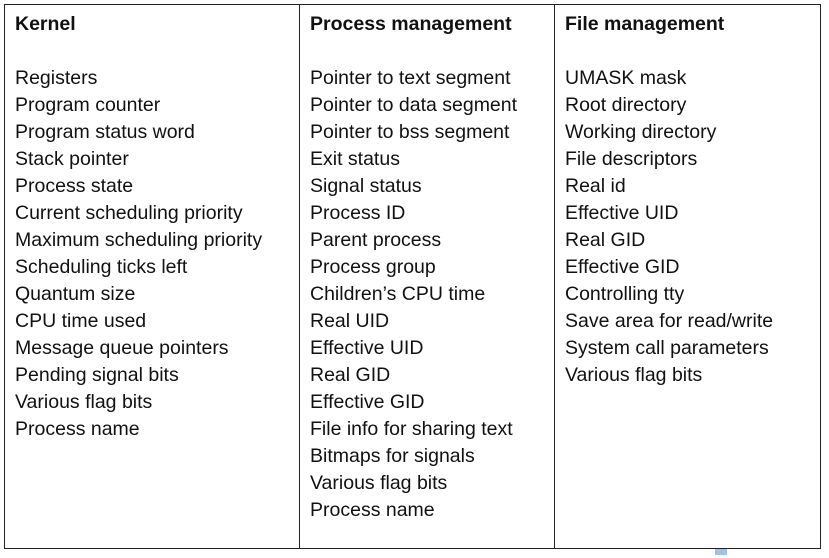 The image size is (829, 558). Describe the element at coordinates (667, 348) in the screenshot. I see `field-item: System call parameters` at that location.